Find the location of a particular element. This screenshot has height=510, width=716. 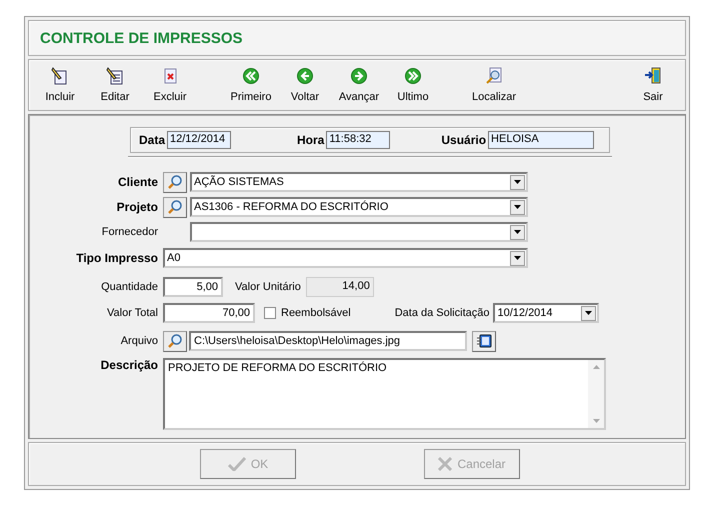

dropdown-field: A0 is located at coordinates (345, 258).